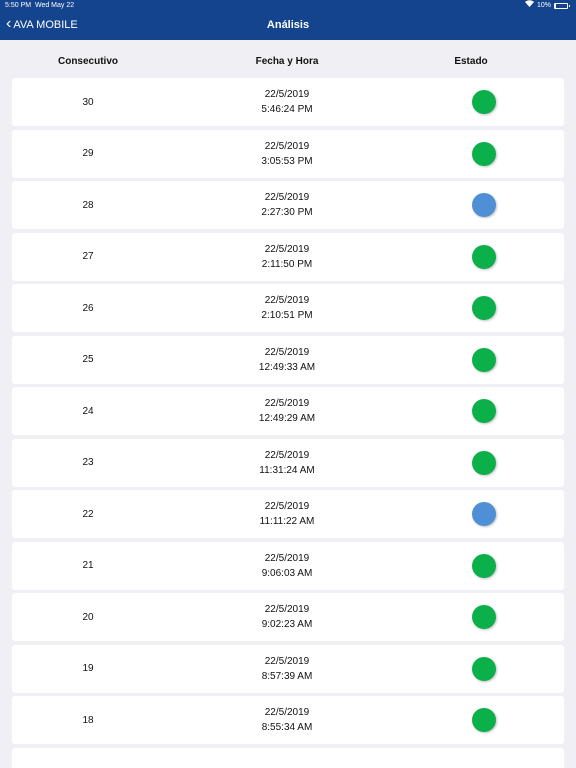 This screenshot has width=576, height=768. What do you see at coordinates (88, 411) in the screenshot?
I see `row-consecutivo: 24` at bounding box center [88, 411].